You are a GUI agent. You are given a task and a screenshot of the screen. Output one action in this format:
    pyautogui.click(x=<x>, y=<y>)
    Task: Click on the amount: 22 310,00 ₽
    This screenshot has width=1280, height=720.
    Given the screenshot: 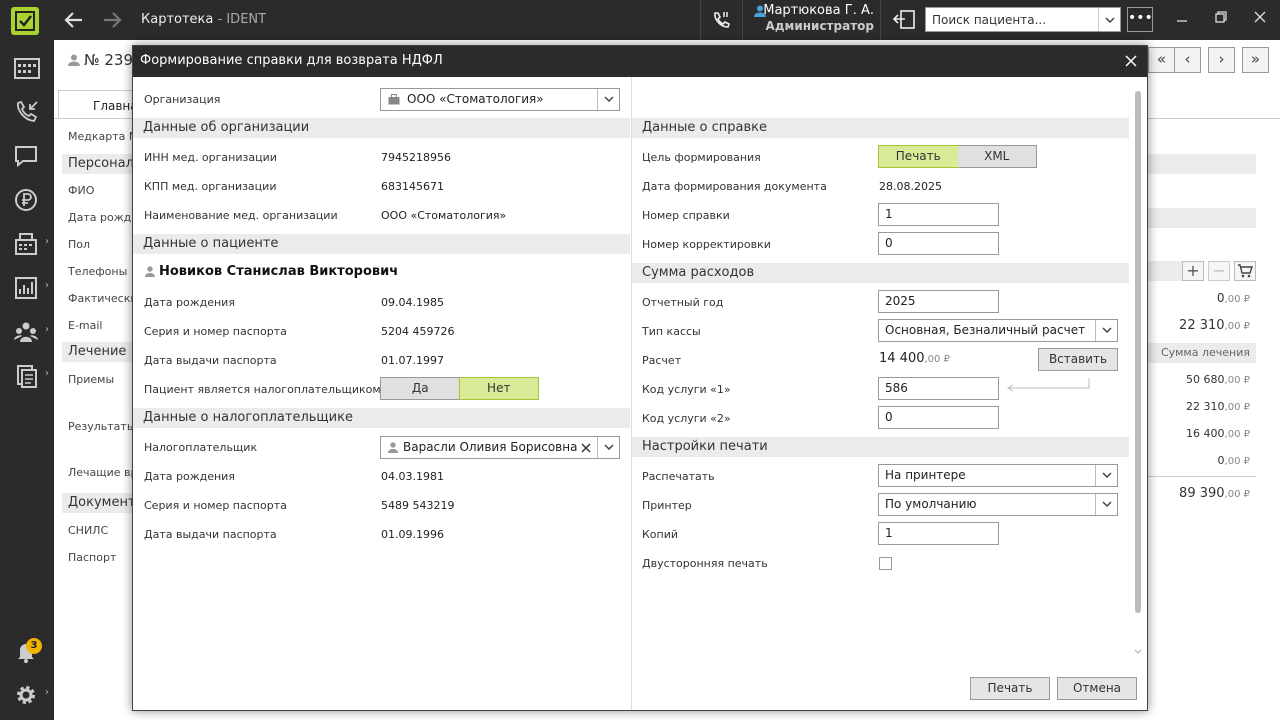 What is the action you would take?
    pyautogui.click(x=1218, y=406)
    